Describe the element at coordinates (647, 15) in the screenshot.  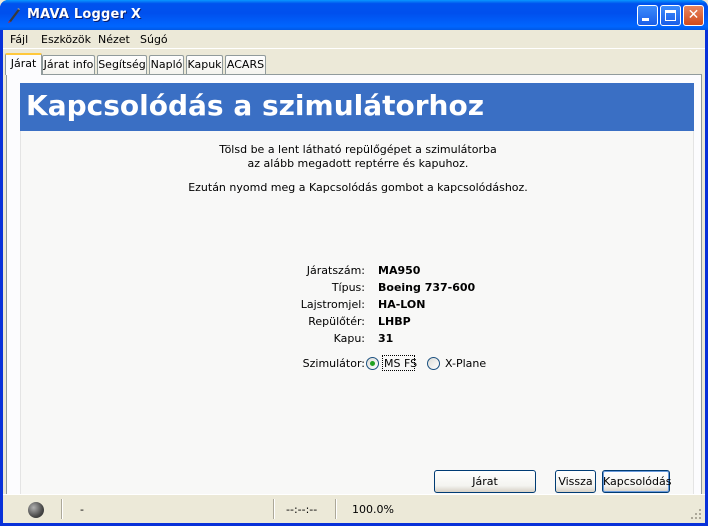
I see `minimize-button` at that location.